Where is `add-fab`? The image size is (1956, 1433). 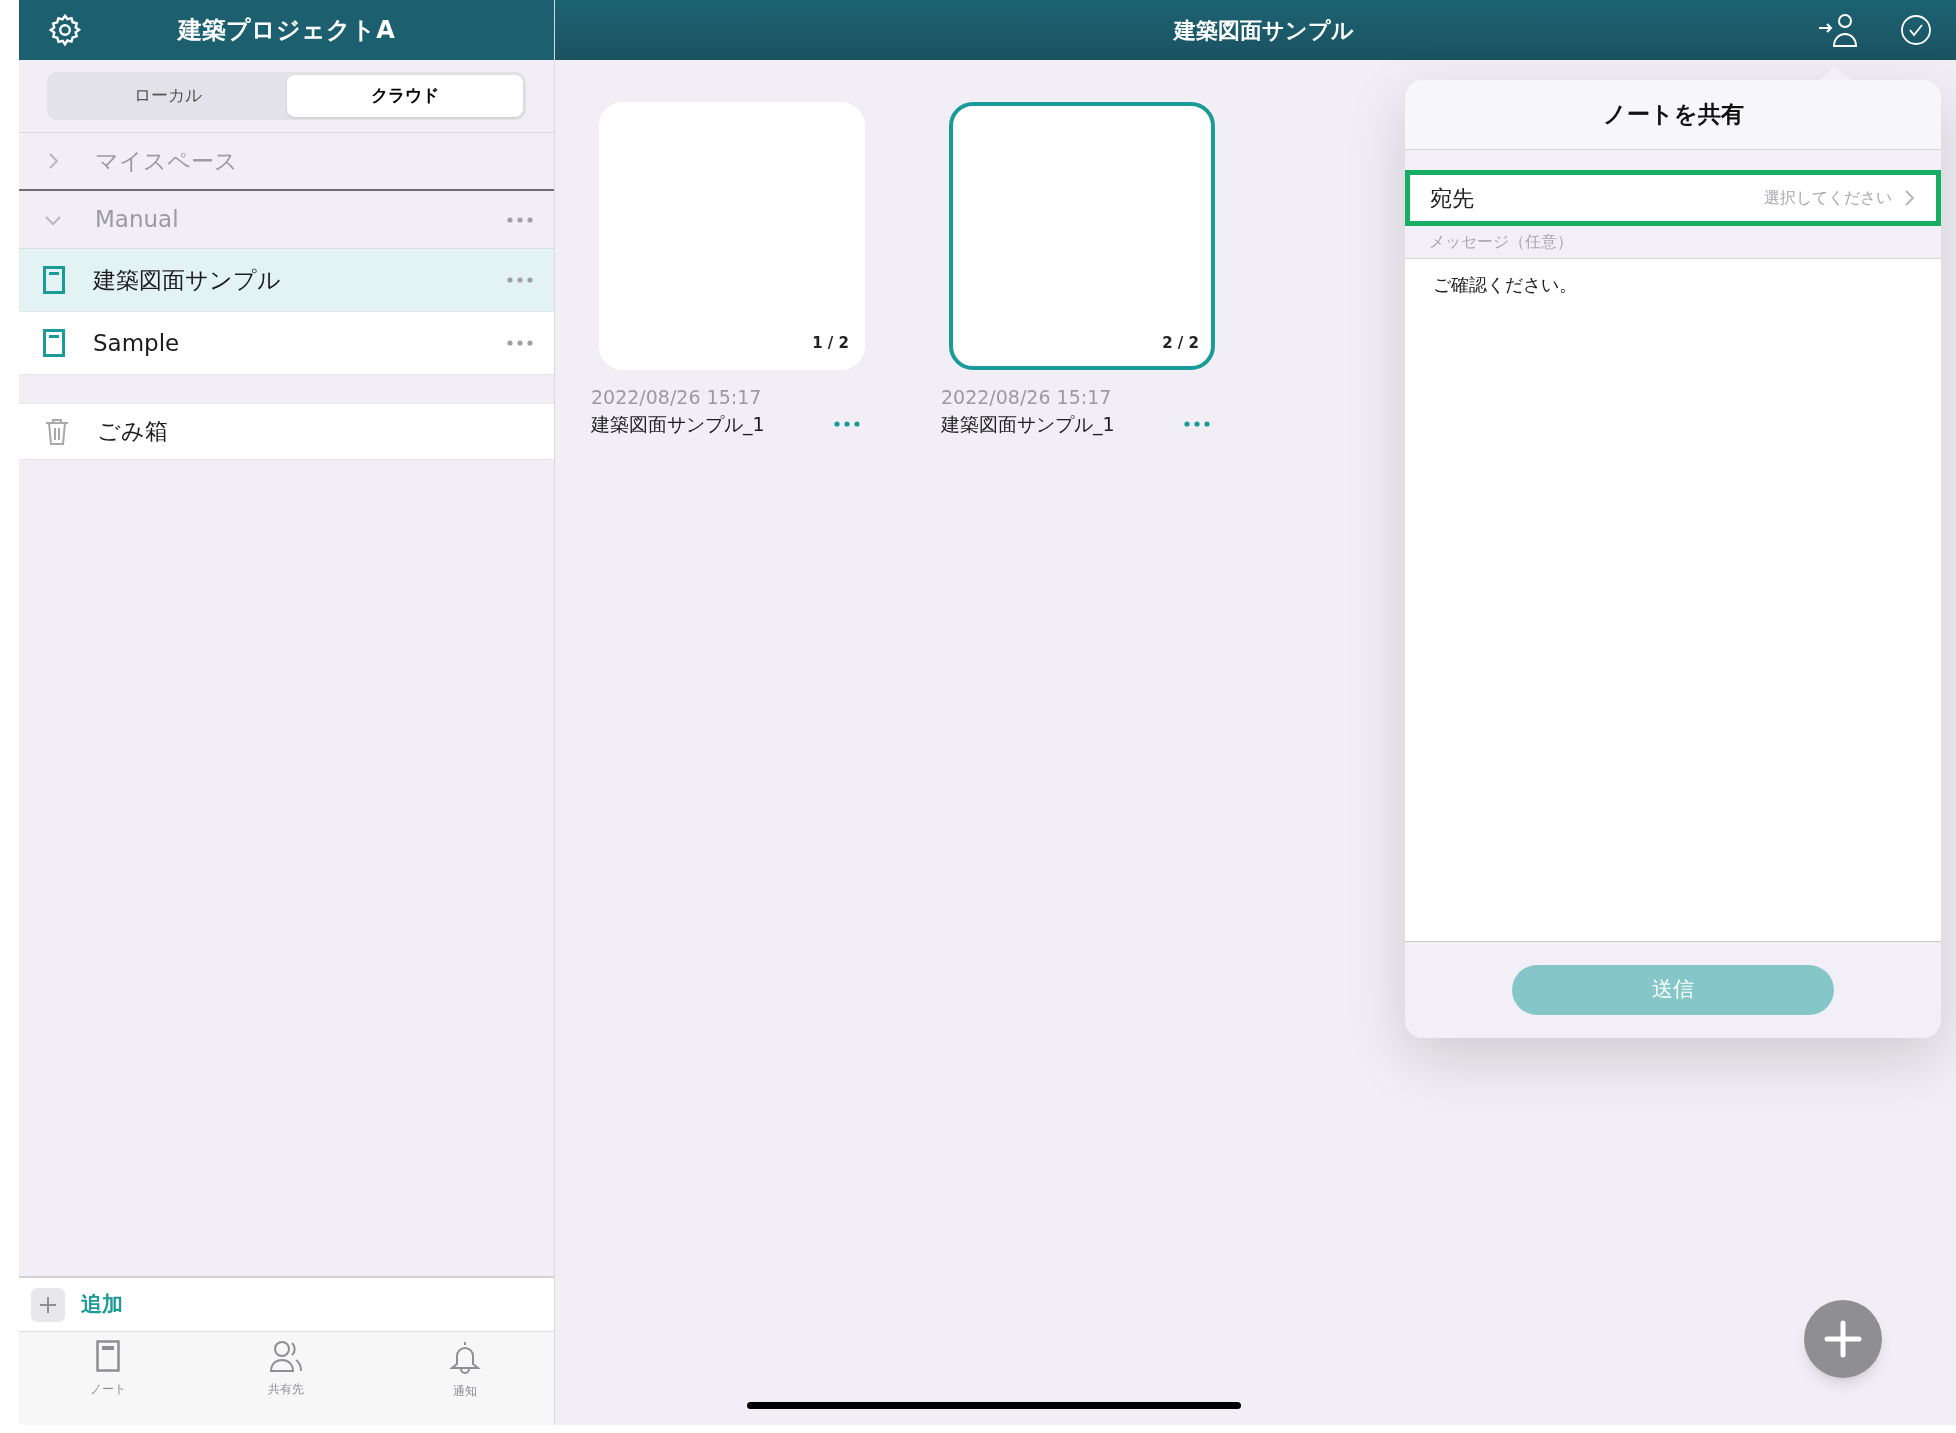
add-fab is located at coordinates (1843, 1339).